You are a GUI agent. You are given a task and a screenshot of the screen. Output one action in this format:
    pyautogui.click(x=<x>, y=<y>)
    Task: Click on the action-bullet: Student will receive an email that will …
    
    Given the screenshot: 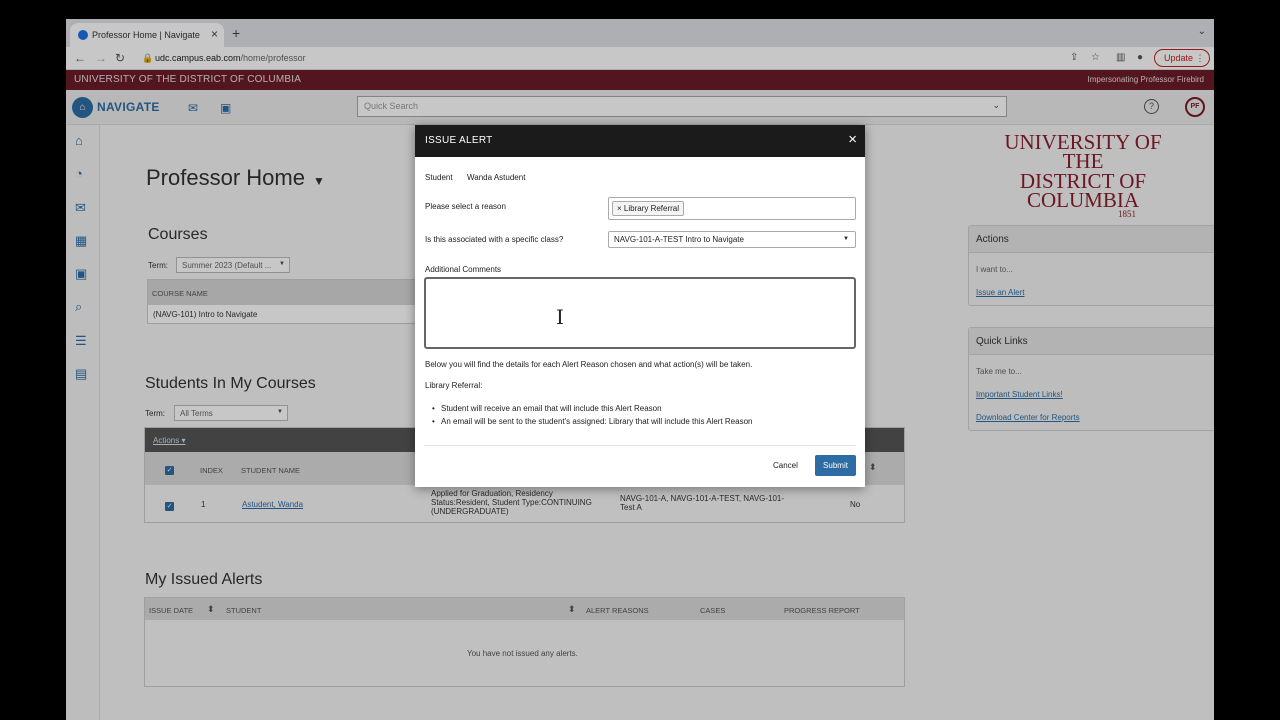 What is the action you would take?
    pyautogui.click(x=547, y=408)
    